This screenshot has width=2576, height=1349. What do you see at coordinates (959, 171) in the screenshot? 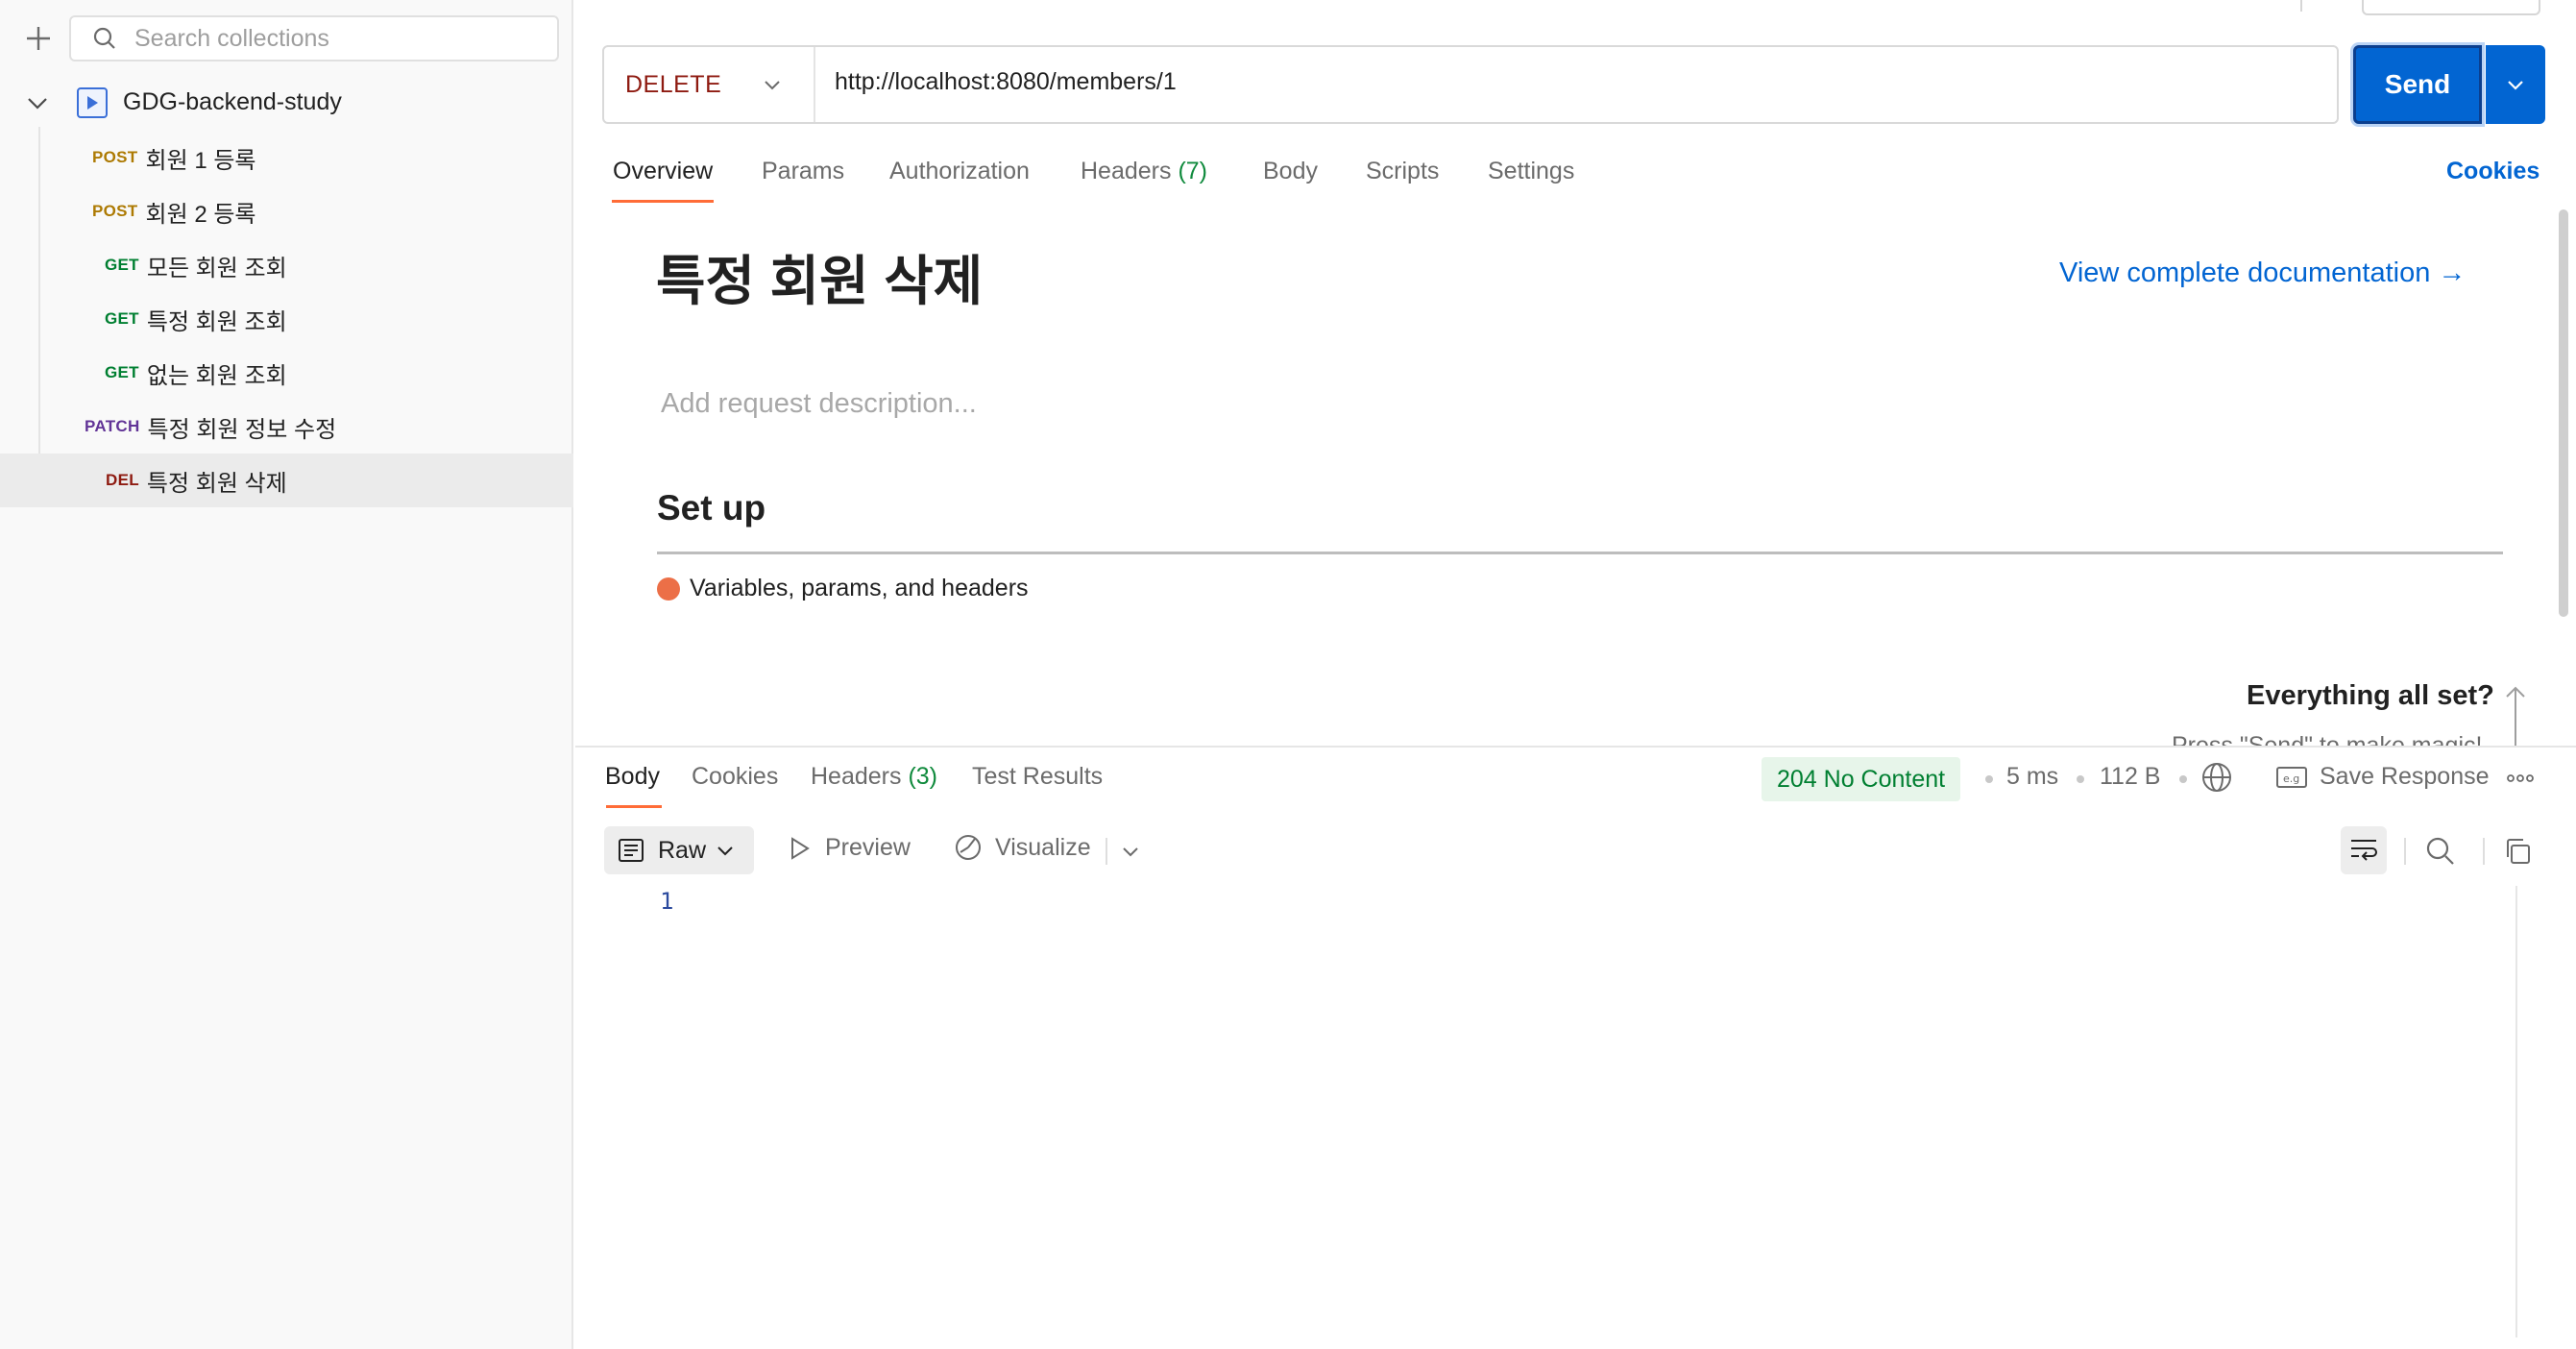
I see `tab-authorization: Authorization` at bounding box center [959, 171].